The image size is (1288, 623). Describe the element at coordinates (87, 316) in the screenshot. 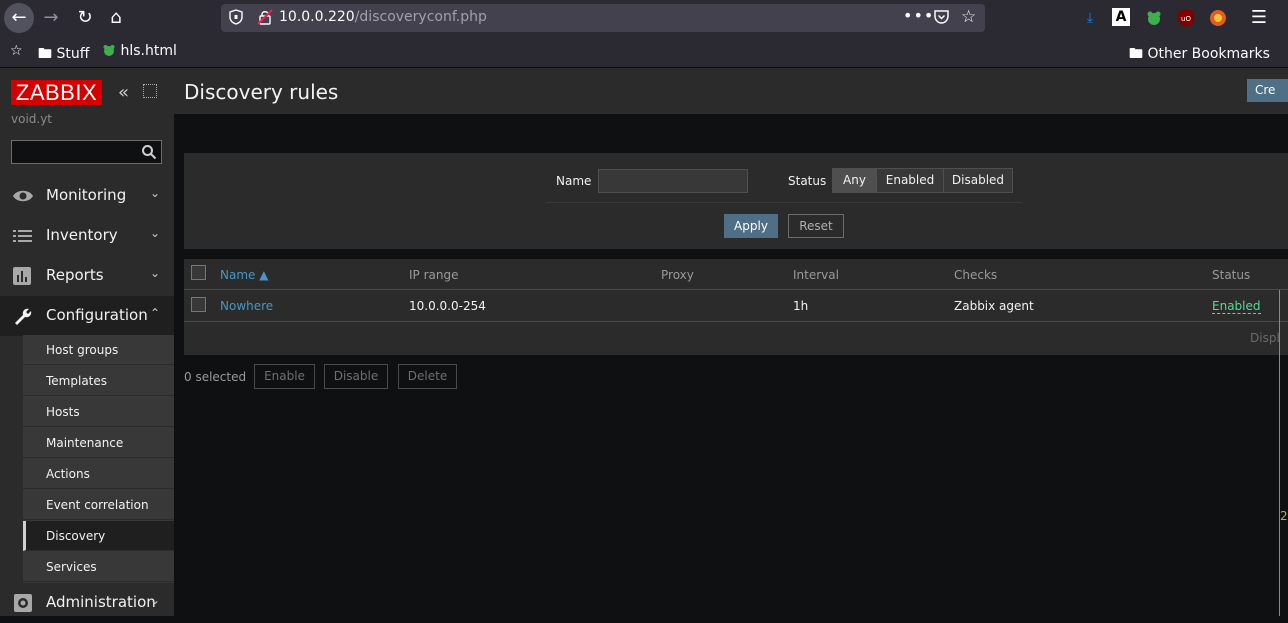

I see `menu-configuration: Configuration ⌃` at that location.